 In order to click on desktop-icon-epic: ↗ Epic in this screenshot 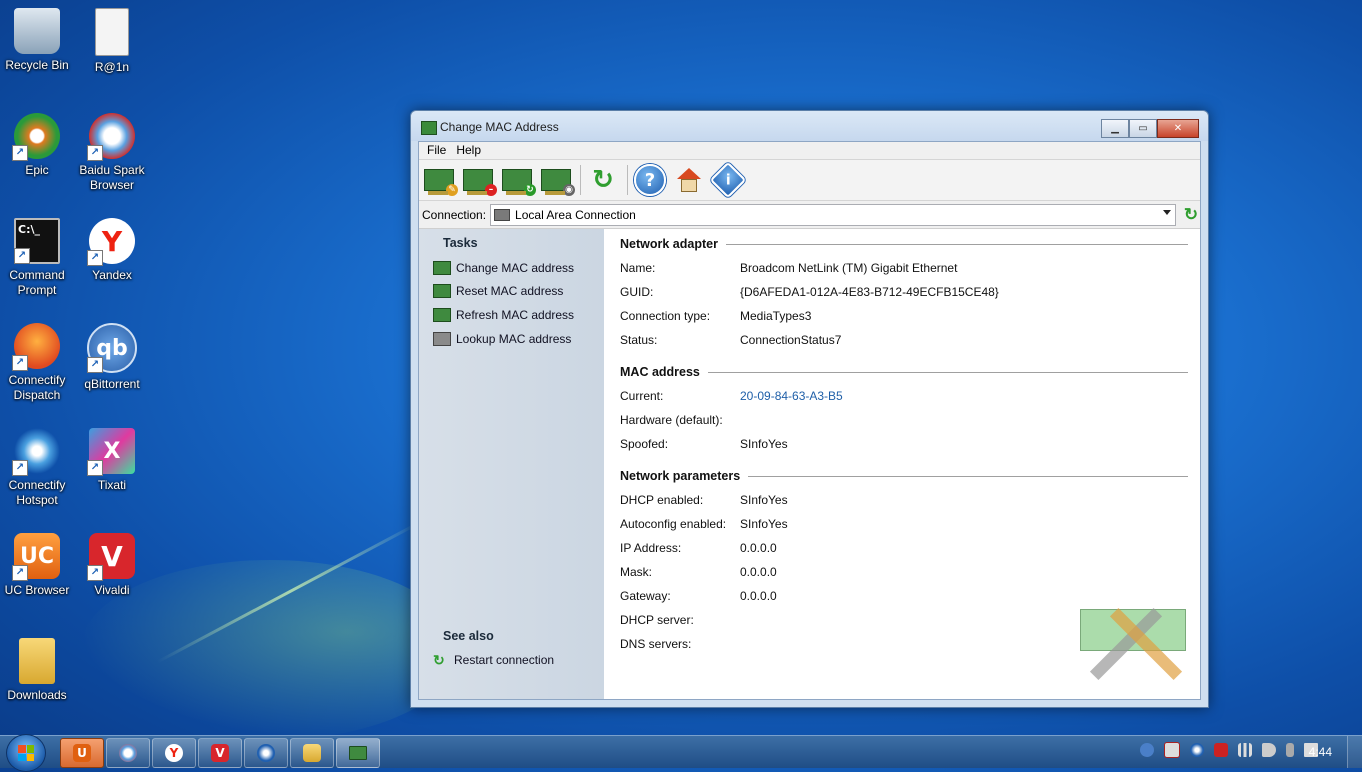, I will do `click(37, 145)`.